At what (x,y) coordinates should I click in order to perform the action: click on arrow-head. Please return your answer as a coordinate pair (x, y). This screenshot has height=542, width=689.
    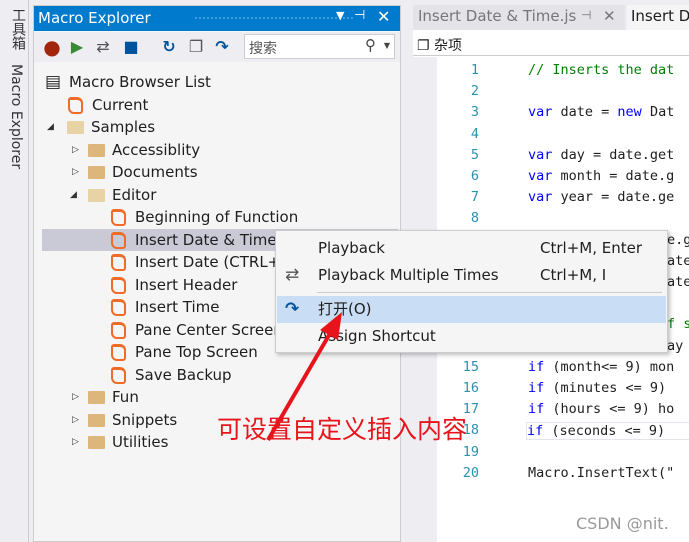
    Looking at the image, I should click on (331, 326).